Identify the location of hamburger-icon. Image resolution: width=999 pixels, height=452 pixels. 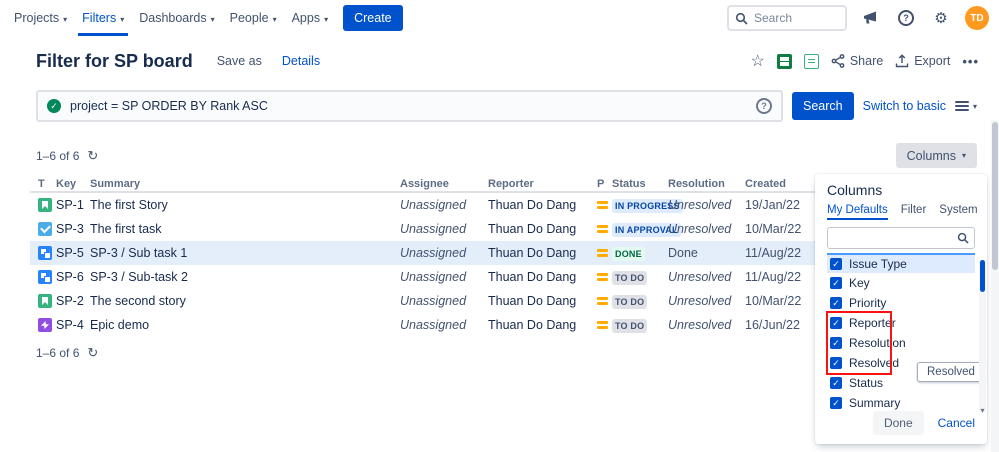
(961, 106).